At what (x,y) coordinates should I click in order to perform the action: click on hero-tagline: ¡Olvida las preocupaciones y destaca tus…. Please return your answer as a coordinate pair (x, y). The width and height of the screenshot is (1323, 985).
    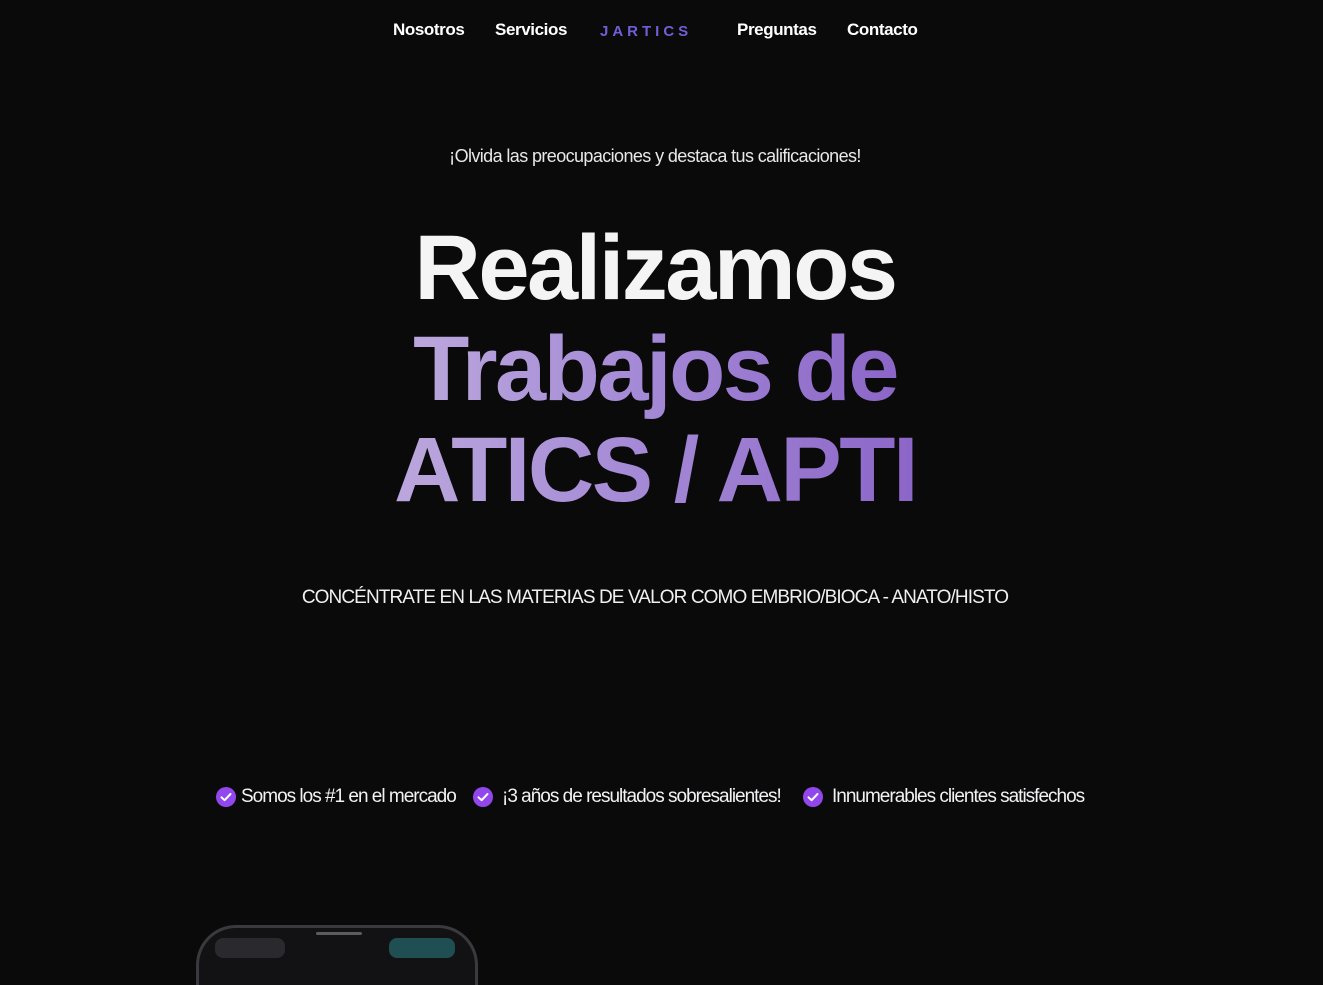
    Looking at the image, I should click on (655, 156).